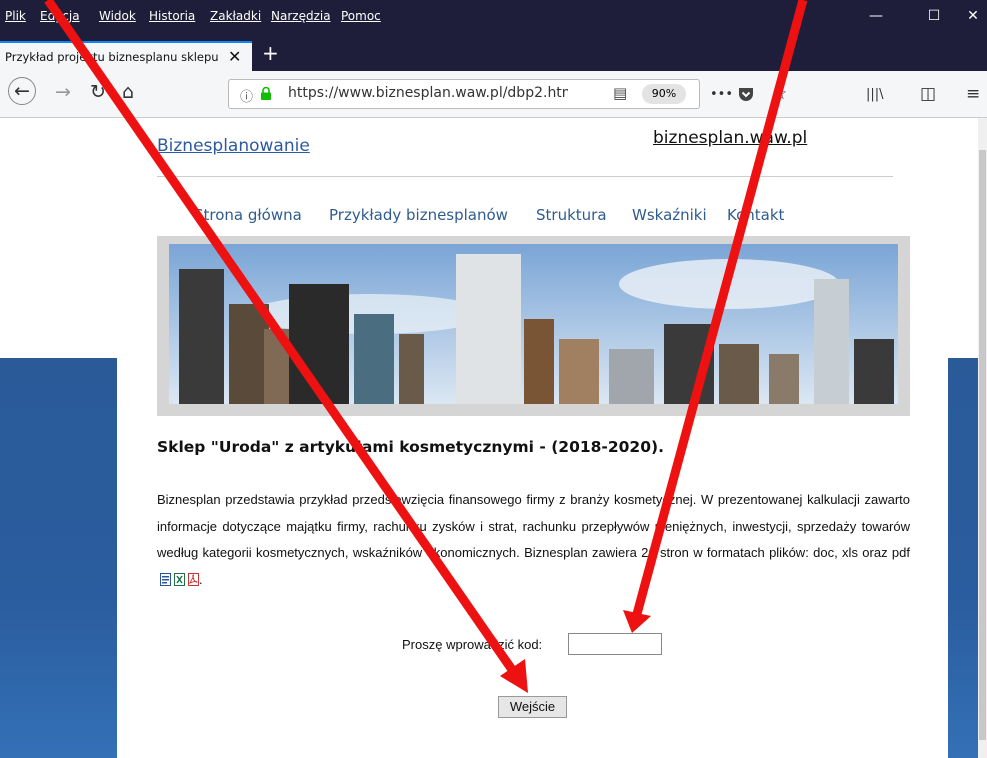 Image resolution: width=987 pixels, height=758 pixels. Describe the element at coordinates (721, 94) in the screenshot. I see `page-actions-icon: •••` at that location.